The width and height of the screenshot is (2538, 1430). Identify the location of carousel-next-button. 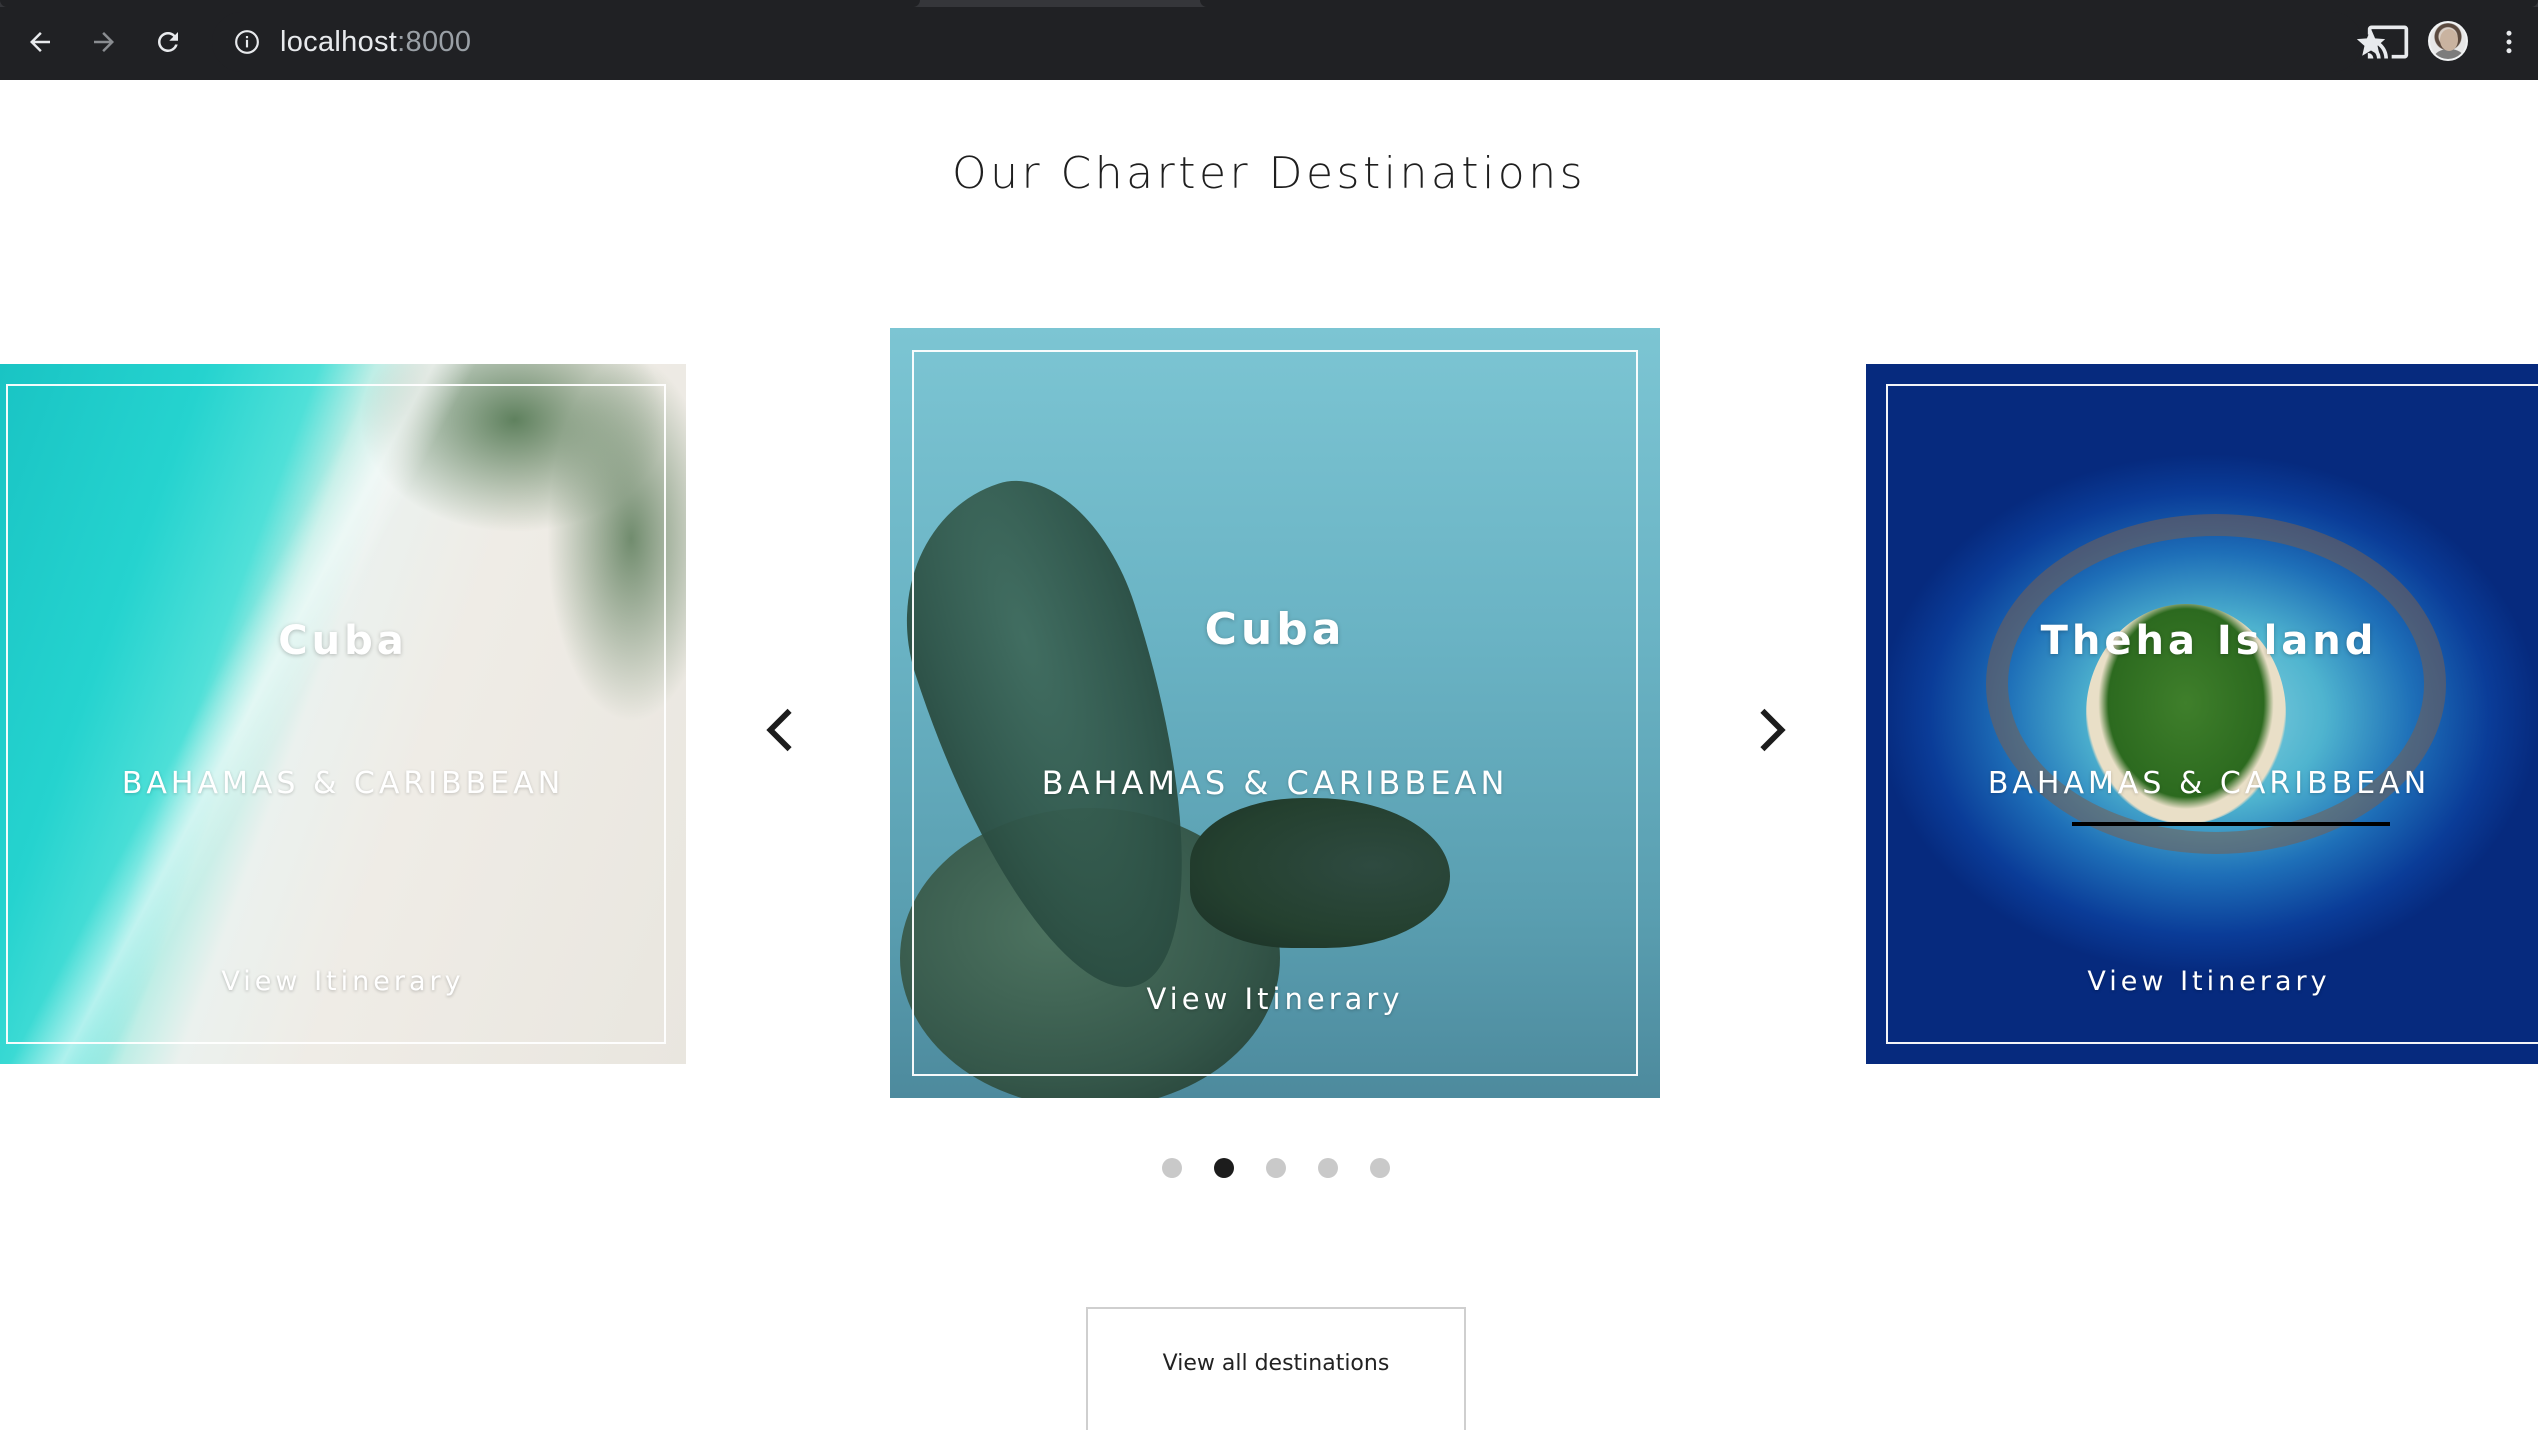
(1772, 730).